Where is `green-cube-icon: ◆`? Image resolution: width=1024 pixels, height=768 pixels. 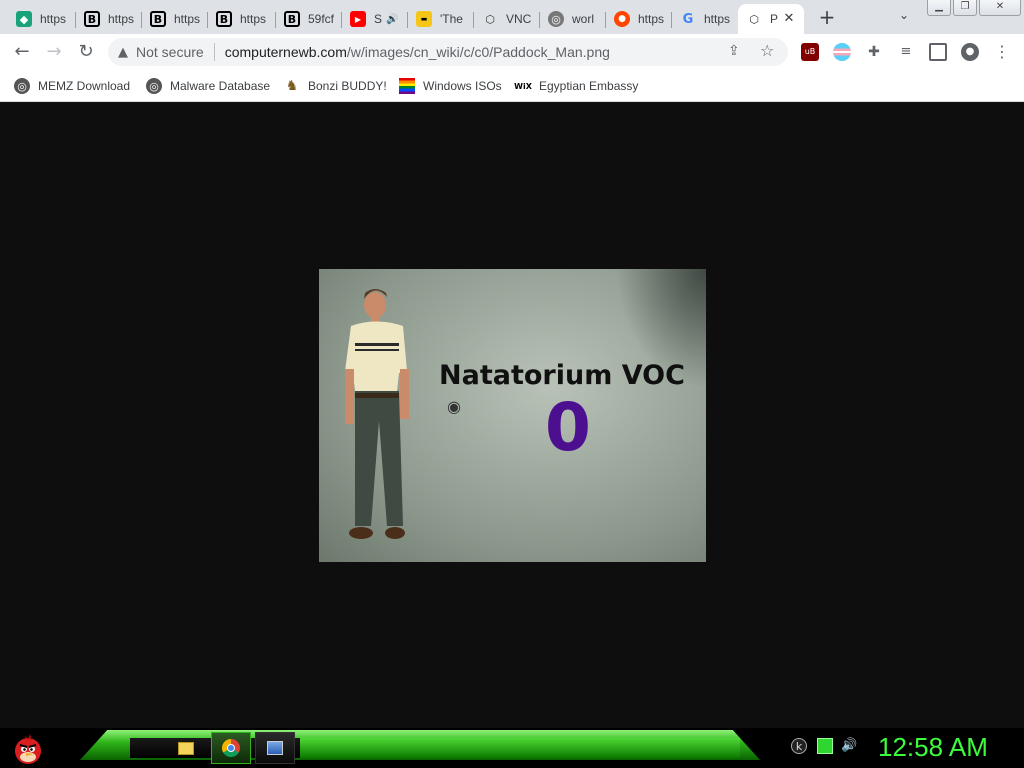
green-cube-icon: ◆ is located at coordinates (24, 19).